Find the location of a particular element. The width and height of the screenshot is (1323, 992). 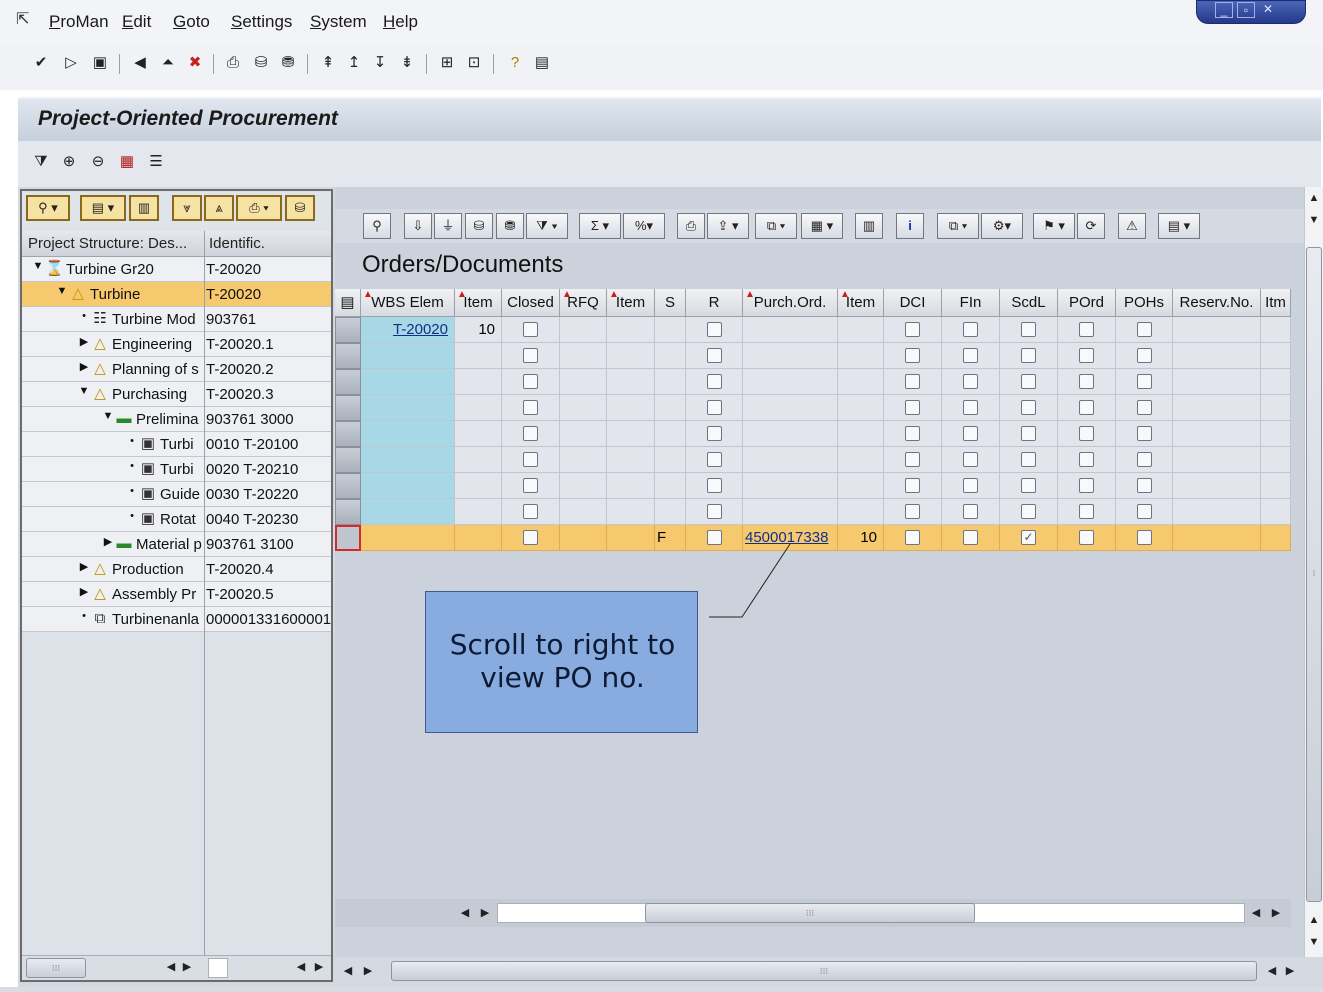

checkbox: ✓ is located at coordinates (1028, 537).